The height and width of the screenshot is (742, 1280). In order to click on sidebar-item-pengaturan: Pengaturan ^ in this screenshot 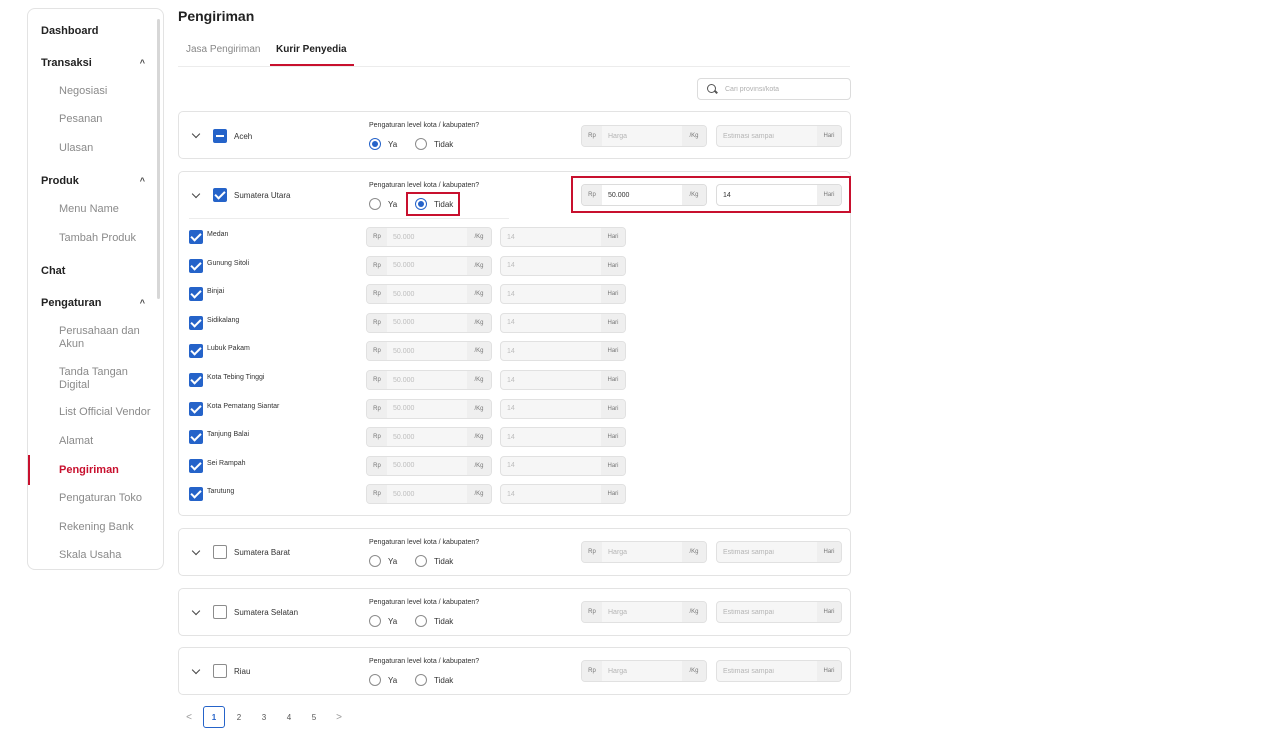, I will do `click(90, 303)`.